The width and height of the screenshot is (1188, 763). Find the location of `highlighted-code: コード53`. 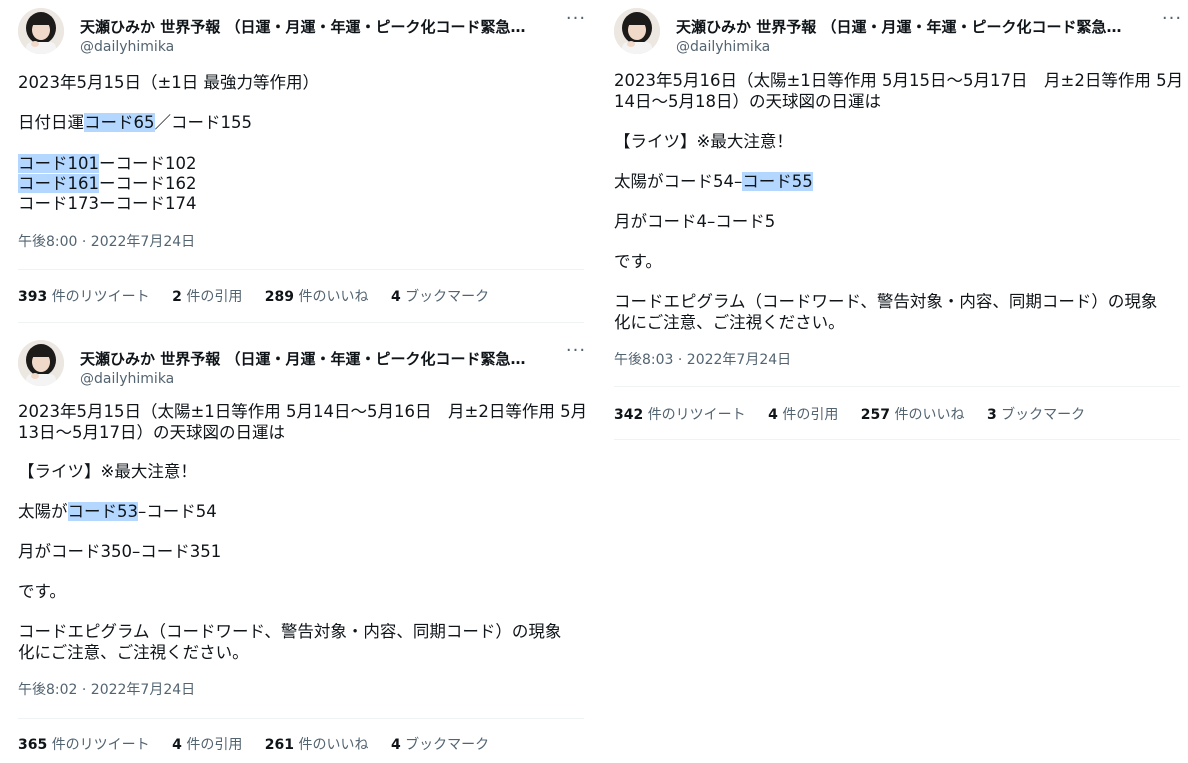

highlighted-code: コード53 is located at coordinates (102, 511).